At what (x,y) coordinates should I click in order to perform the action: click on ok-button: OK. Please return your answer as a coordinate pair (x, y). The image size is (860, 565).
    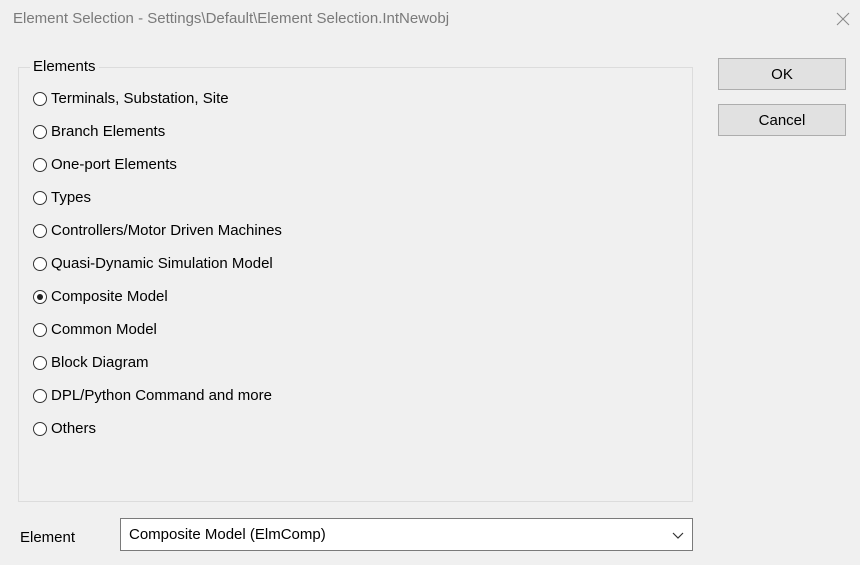
    Looking at the image, I should click on (782, 74).